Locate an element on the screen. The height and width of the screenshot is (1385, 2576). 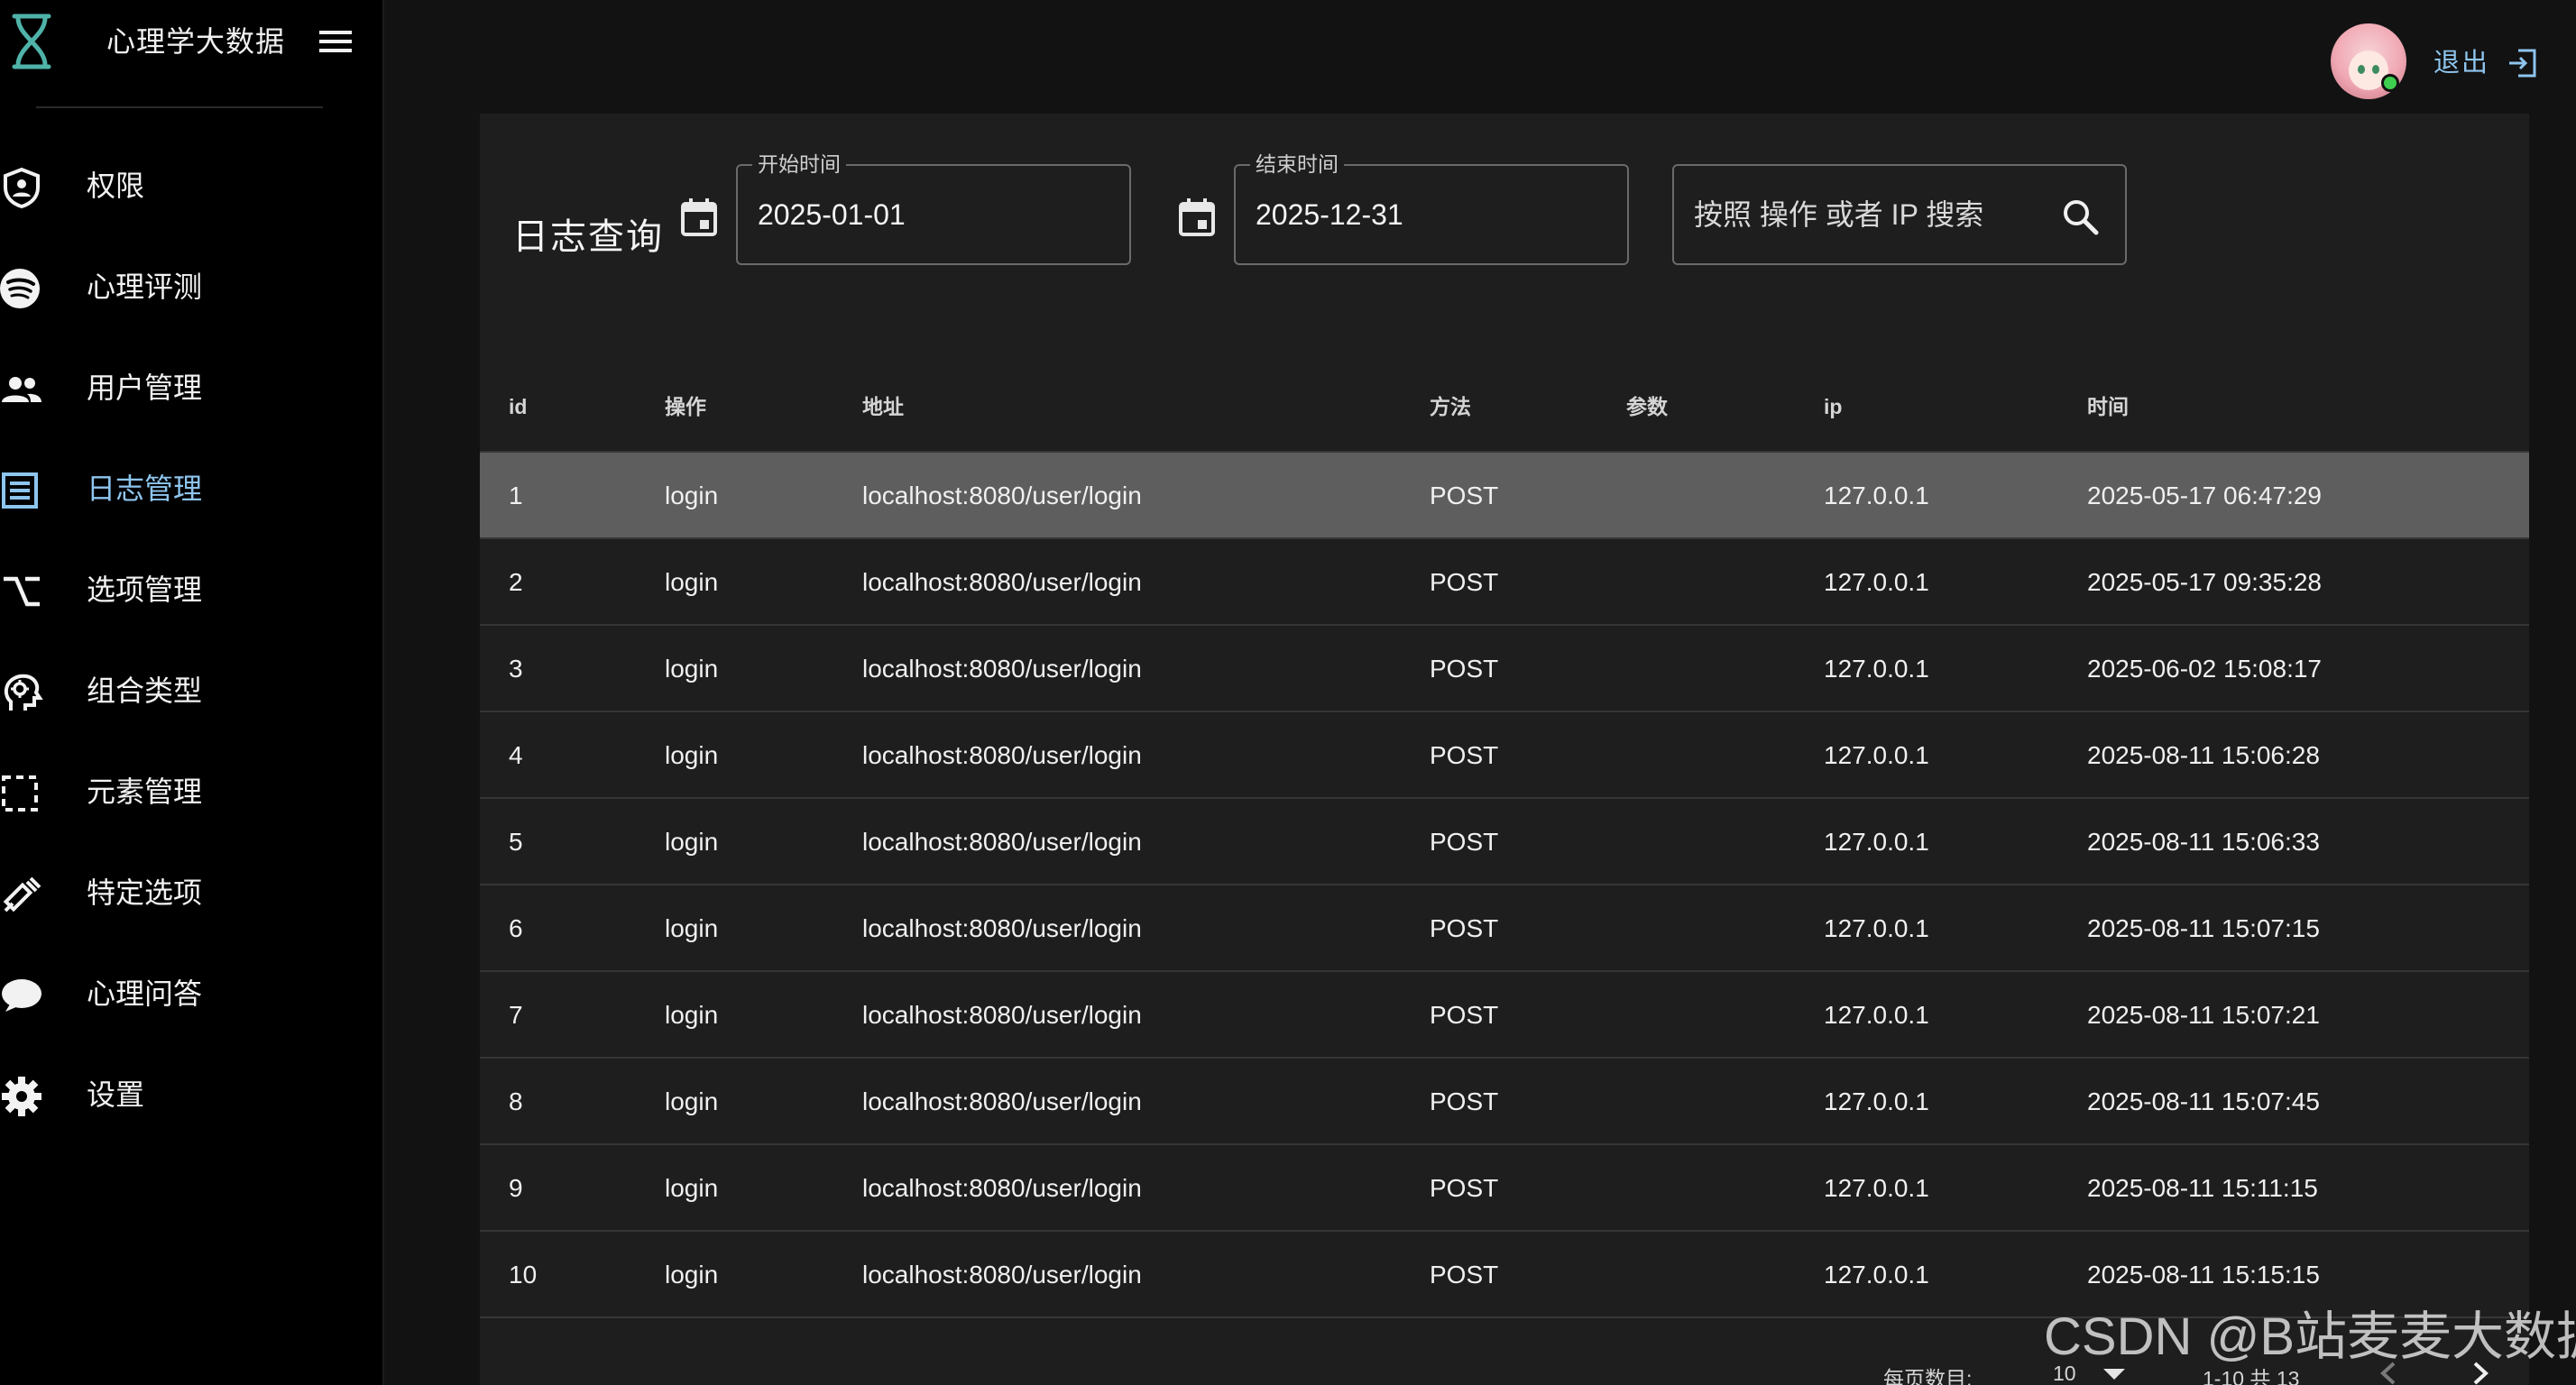
sidebar-item-label: 选项管理 is located at coordinates (145, 589).